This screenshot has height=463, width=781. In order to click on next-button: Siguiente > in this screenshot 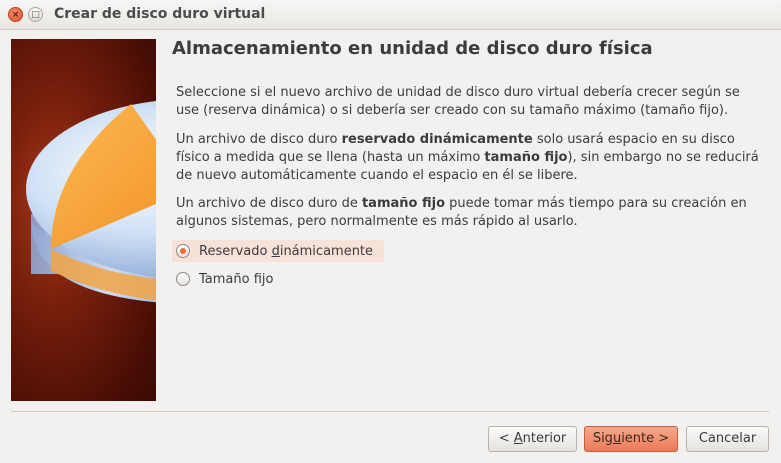, I will do `click(631, 439)`.